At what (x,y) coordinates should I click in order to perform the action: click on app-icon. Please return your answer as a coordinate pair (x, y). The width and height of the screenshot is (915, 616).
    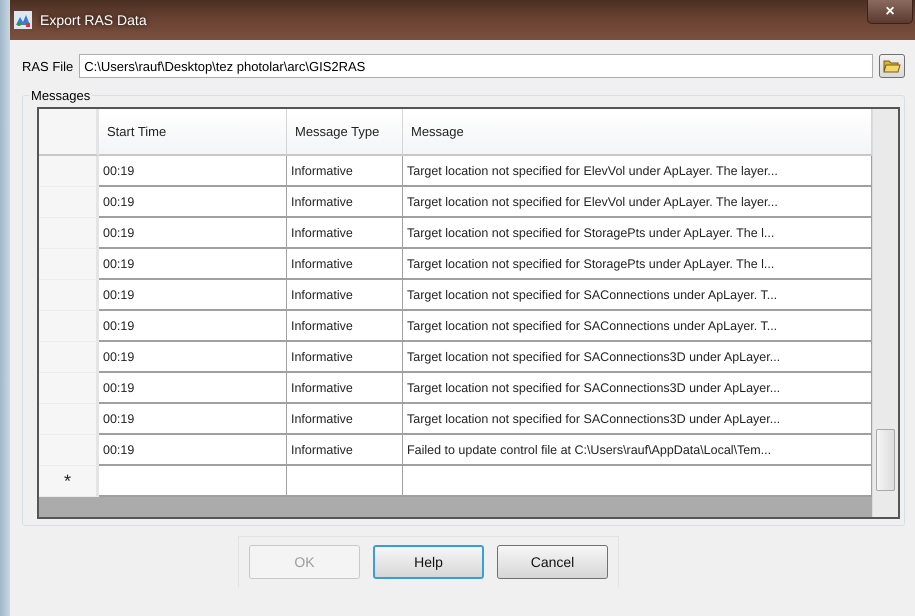
    Looking at the image, I should click on (23, 20).